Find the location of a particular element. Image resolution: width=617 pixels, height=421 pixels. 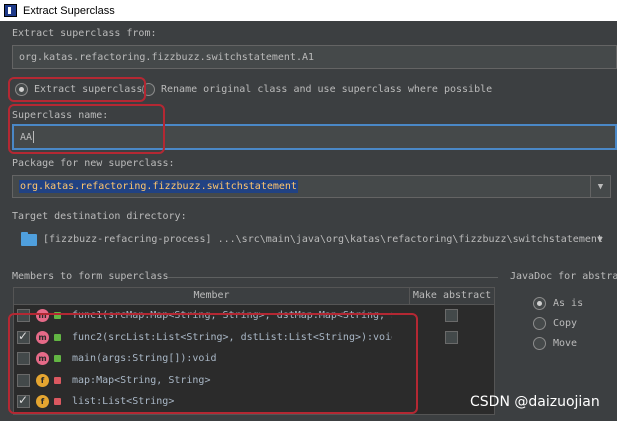

radio-rename-original-indicator is located at coordinates (148, 89).